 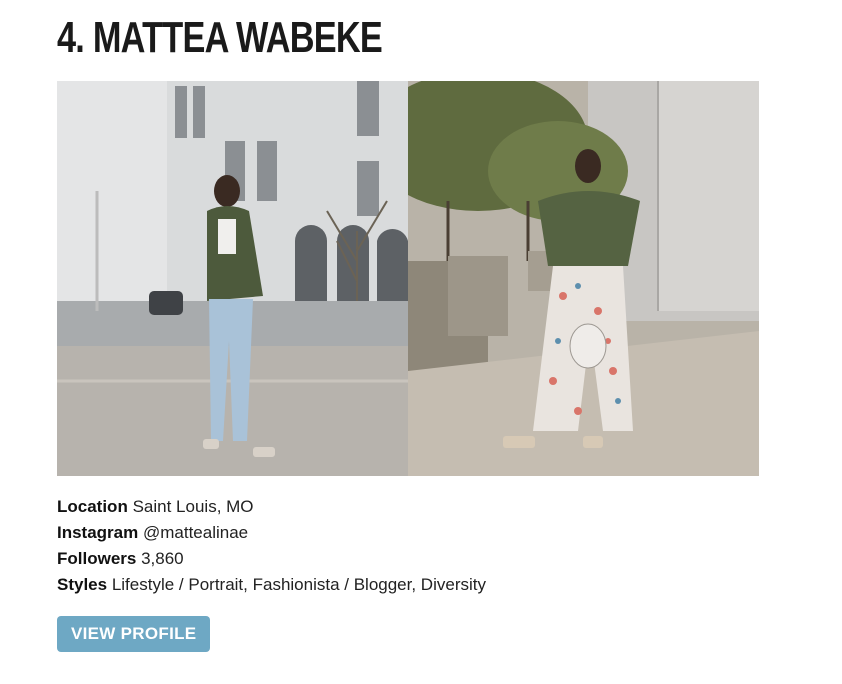 I want to click on location-label: Location, so click(x=92, y=506).